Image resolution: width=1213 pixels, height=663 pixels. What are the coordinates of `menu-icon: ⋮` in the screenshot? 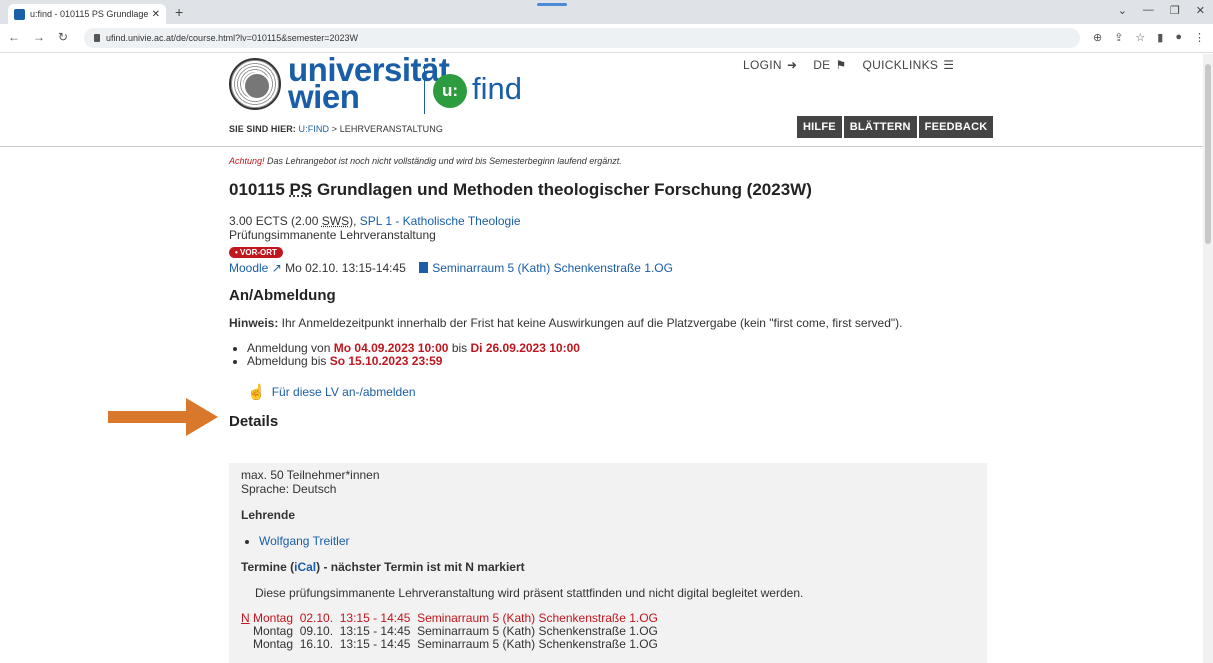 It's located at (1199, 37).